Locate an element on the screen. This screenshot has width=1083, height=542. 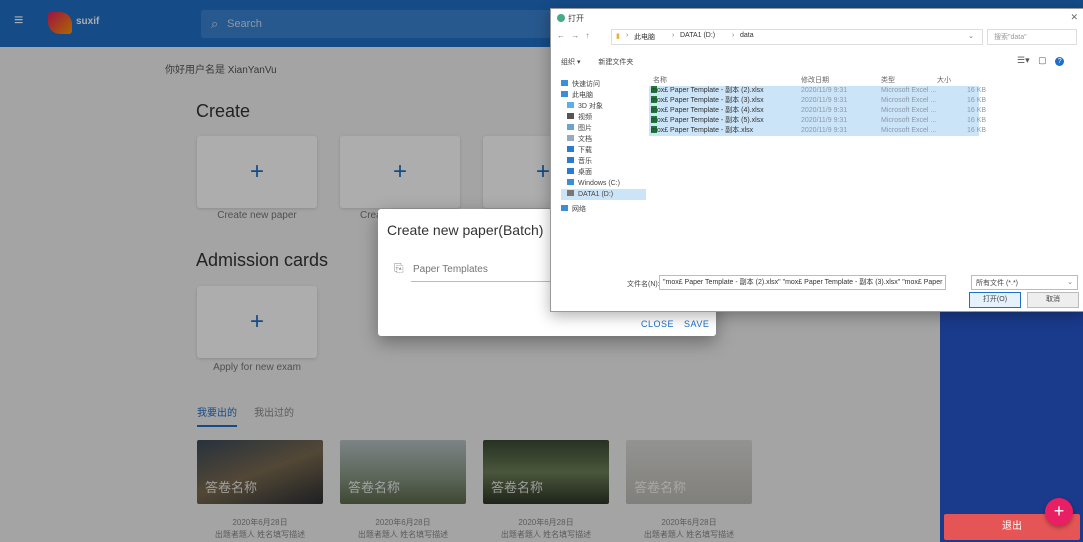
close-icon: ✕ is located at coordinates (1074, 17).